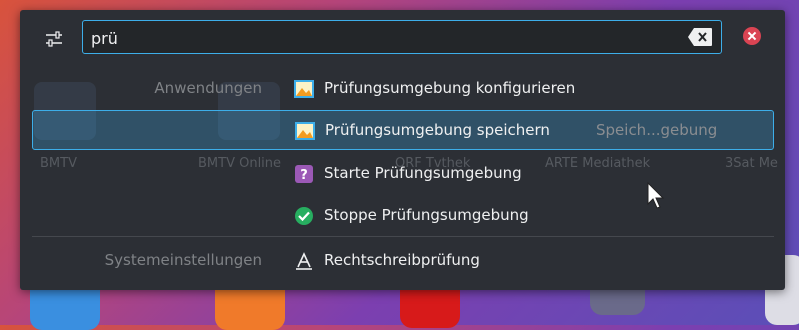 This screenshot has height=330, width=799. What do you see at coordinates (304, 261) in the screenshot?
I see `spellcheck-icon` at bounding box center [304, 261].